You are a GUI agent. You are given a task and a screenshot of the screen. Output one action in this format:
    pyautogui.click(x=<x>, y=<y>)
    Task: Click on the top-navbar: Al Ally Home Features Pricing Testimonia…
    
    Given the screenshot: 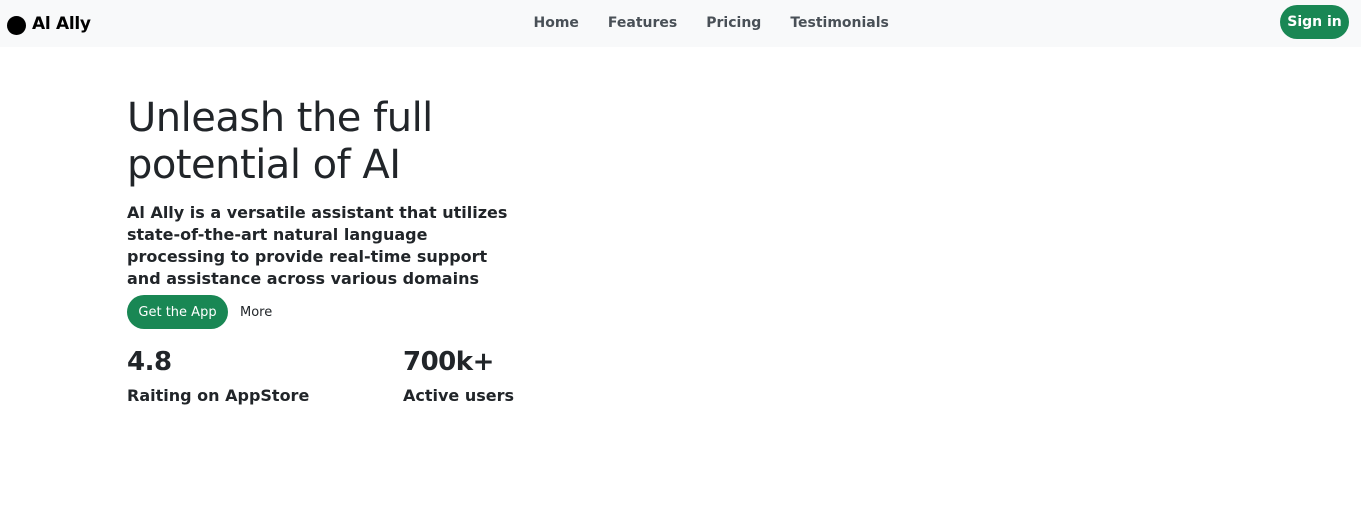 What is the action you would take?
    pyautogui.click(x=680, y=23)
    